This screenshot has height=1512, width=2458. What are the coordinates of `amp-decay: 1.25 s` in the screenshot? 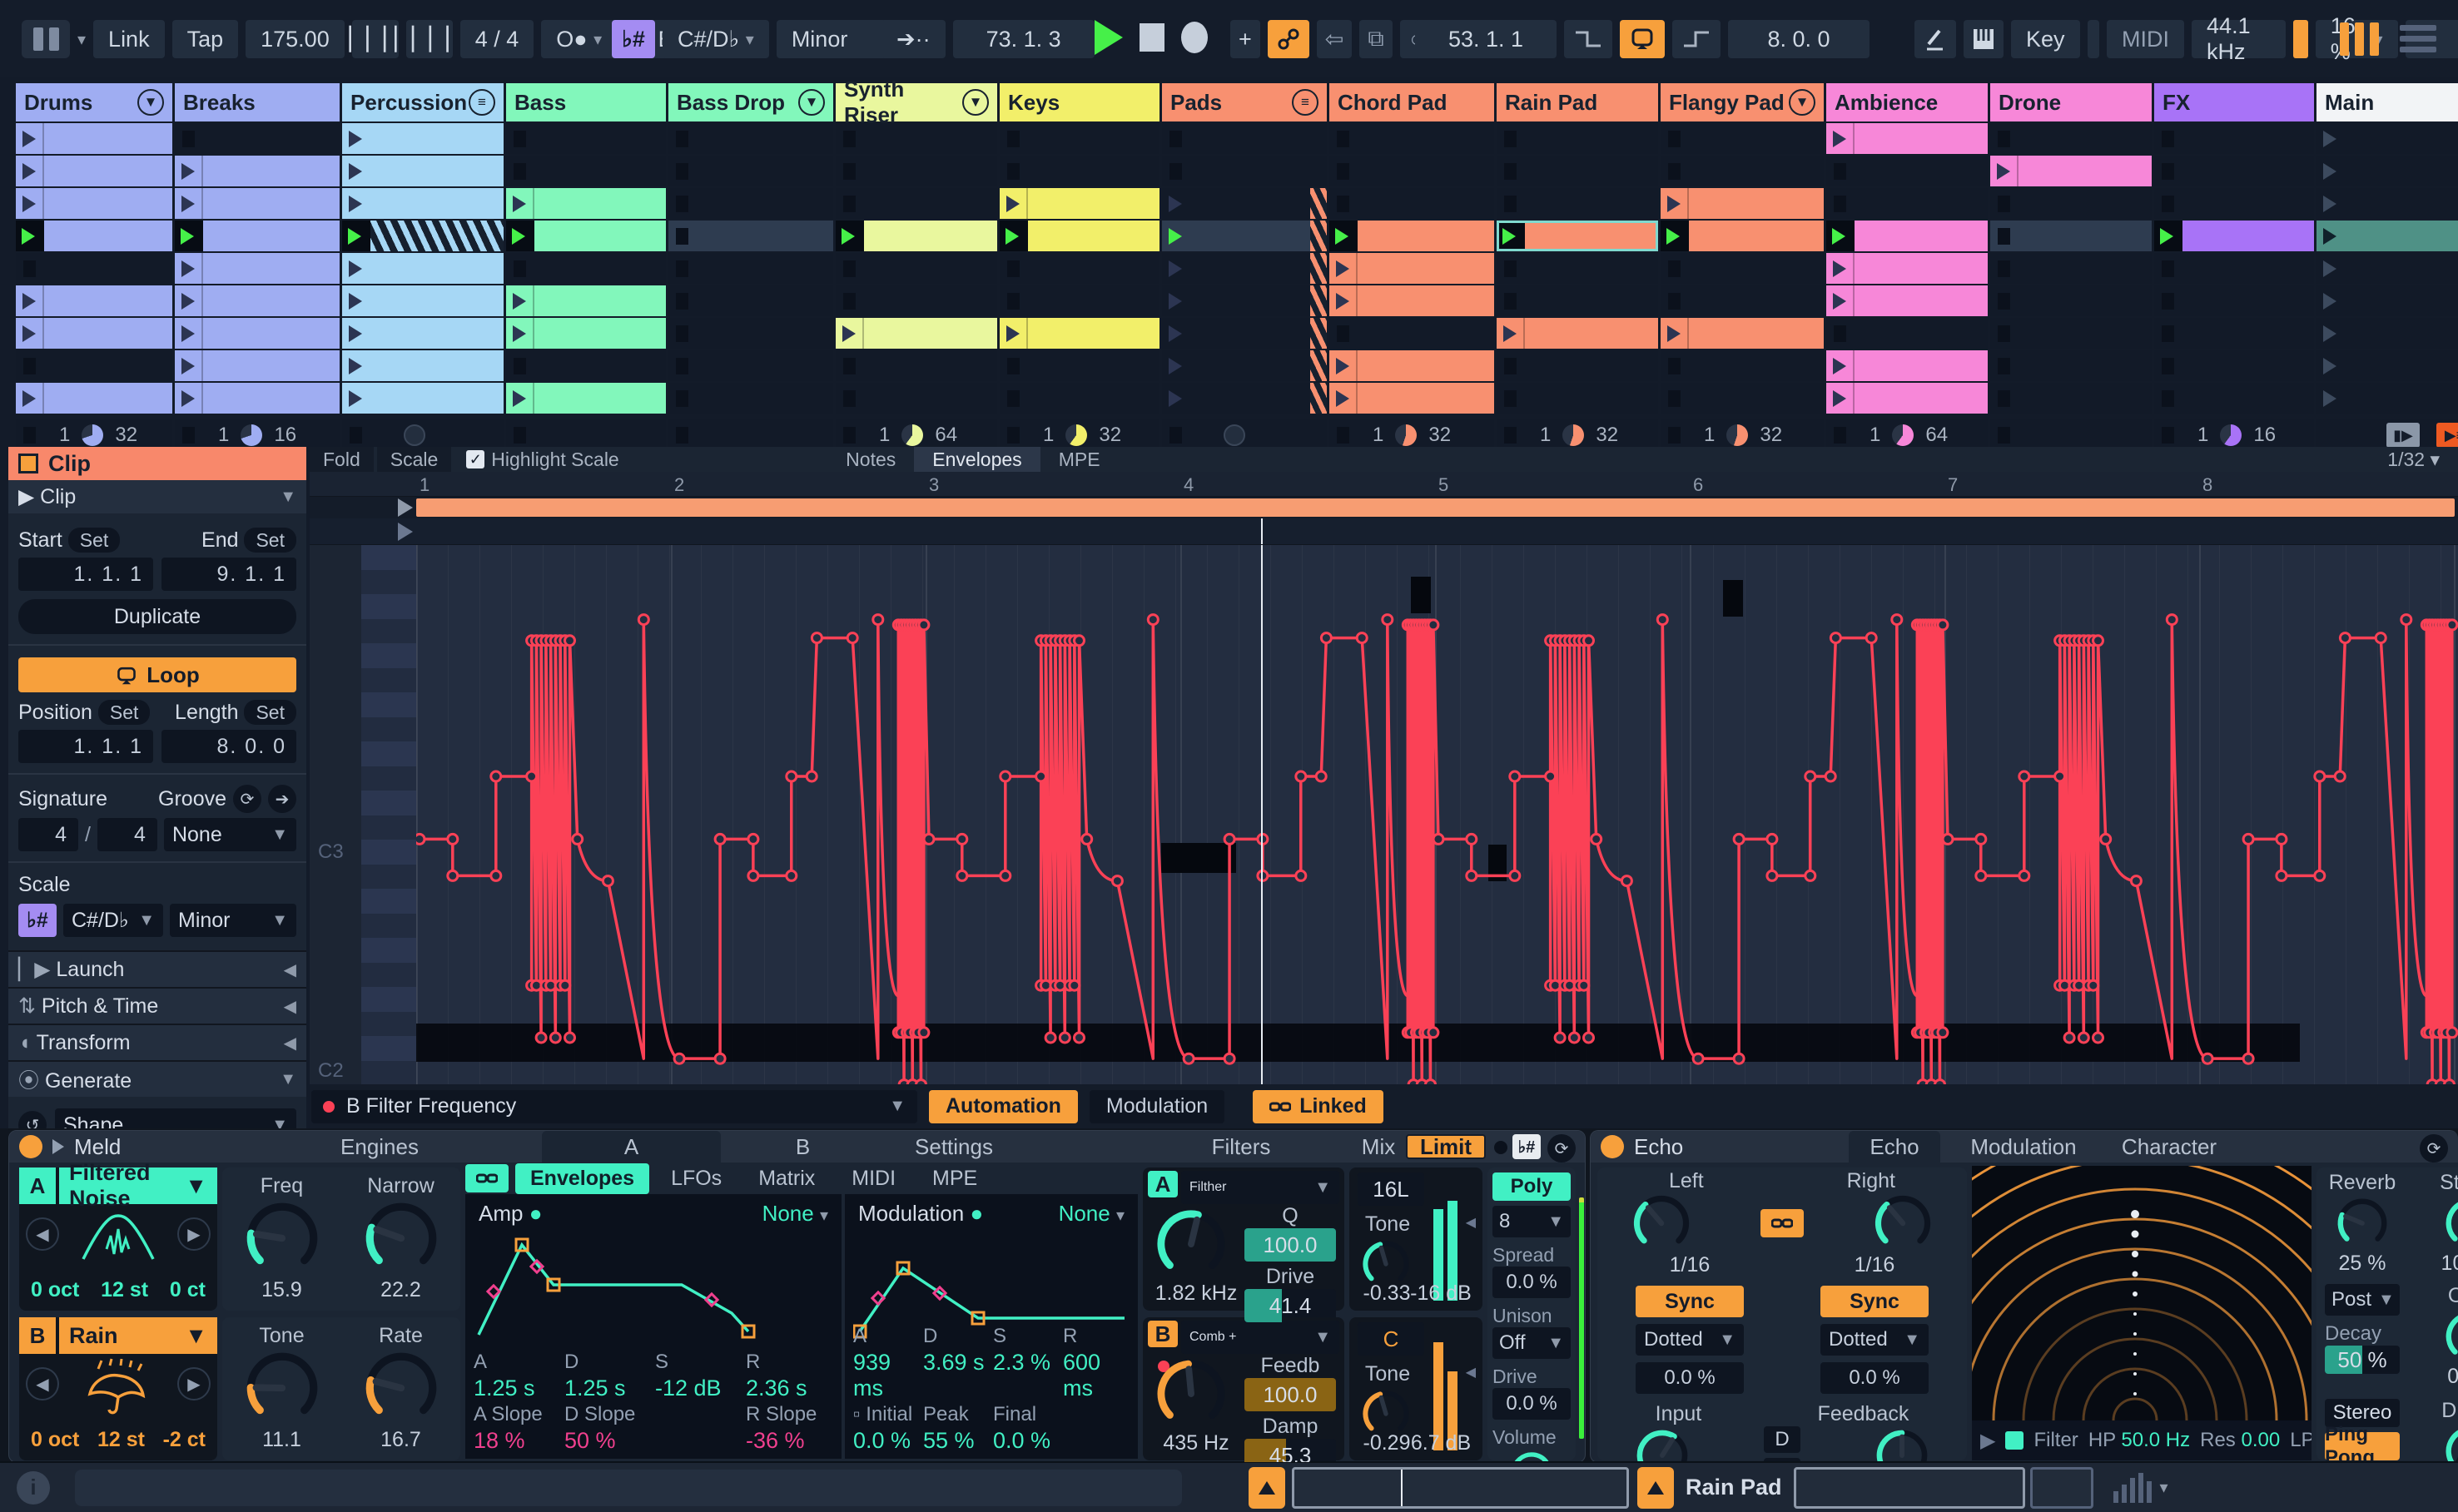 It's located at (609, 1388).